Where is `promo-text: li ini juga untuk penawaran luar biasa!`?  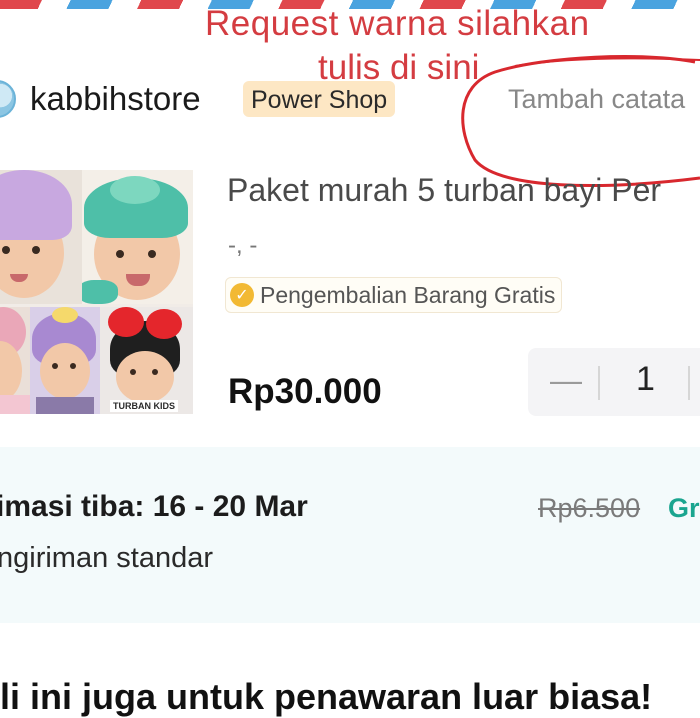 promo-text: li ini juga untuk penawaran luar biasa! is located at coordinates (326, 696).